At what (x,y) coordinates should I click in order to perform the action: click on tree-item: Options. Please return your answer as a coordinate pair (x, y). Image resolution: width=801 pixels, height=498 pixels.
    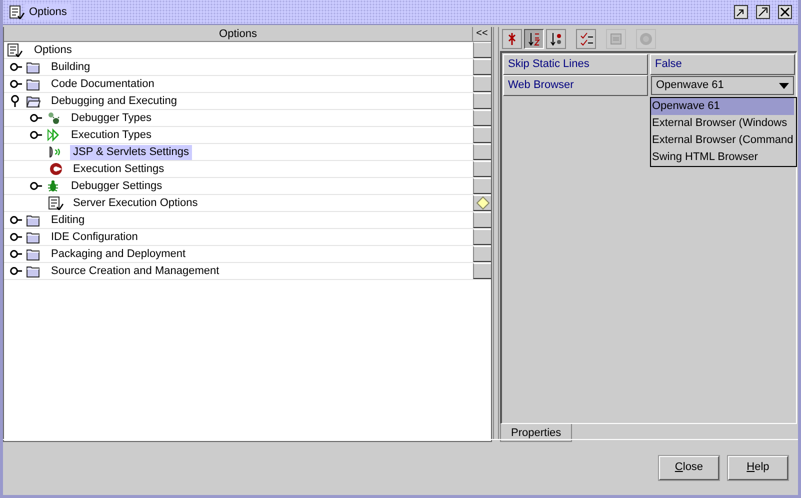
    Looking at the image, I should click on (53, 50).